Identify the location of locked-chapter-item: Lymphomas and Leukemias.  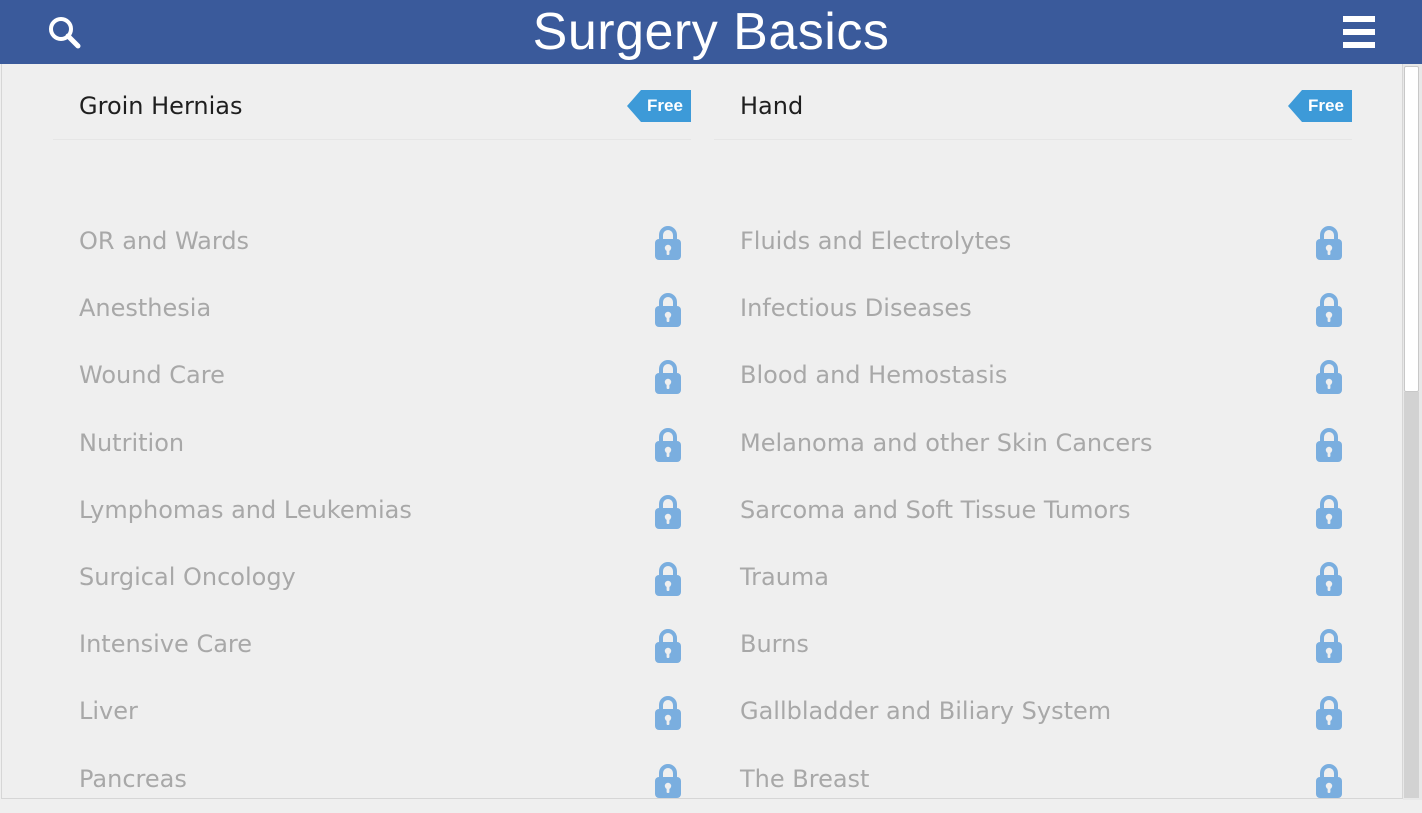
(373, 510).